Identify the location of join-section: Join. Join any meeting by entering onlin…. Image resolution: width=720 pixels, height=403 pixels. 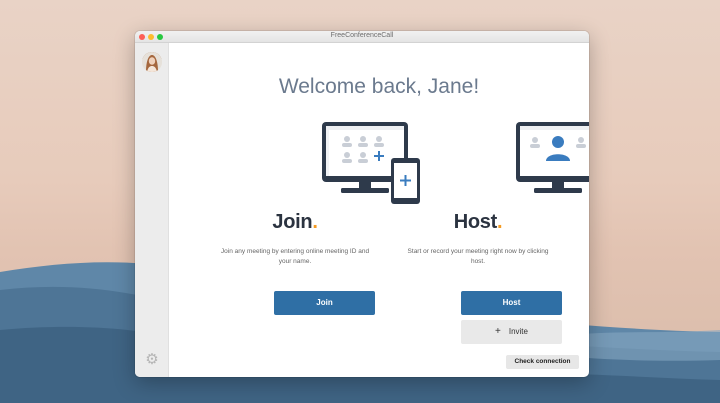
(317, 192).